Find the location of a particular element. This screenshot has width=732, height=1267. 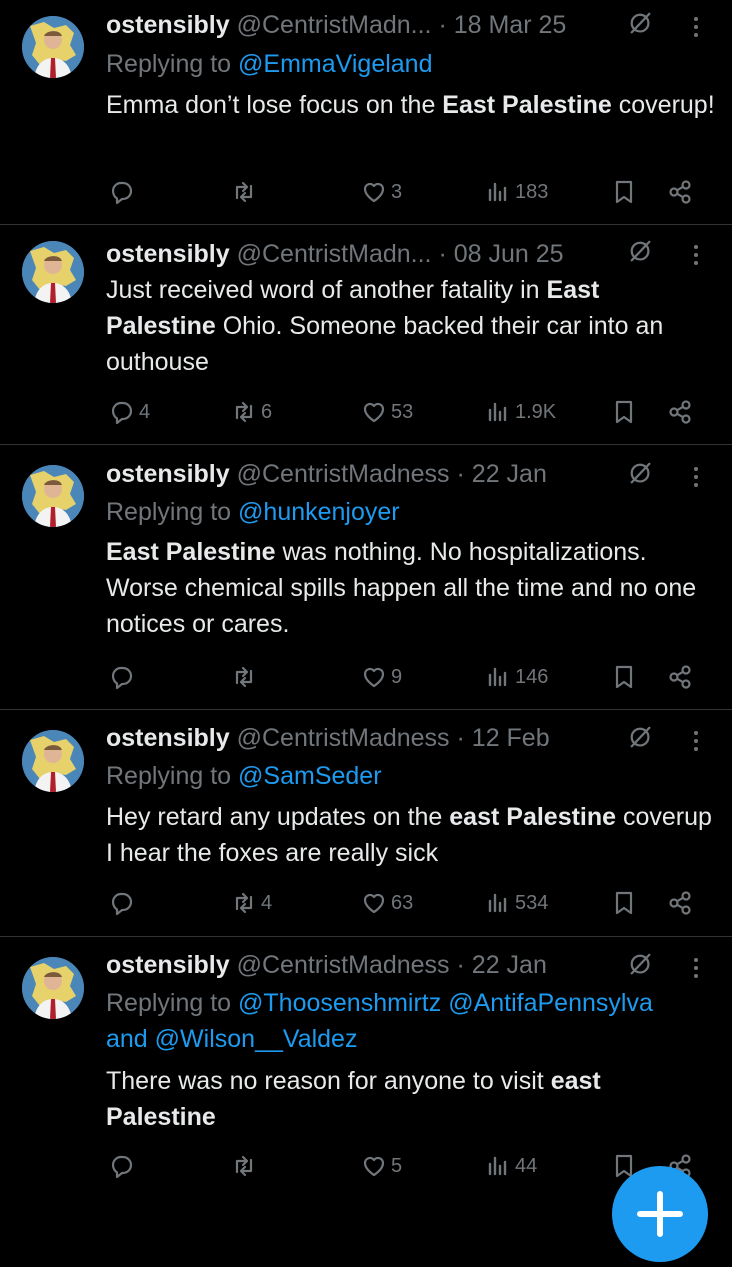

views-button: 1.9K is located at coordinates (520, 412).